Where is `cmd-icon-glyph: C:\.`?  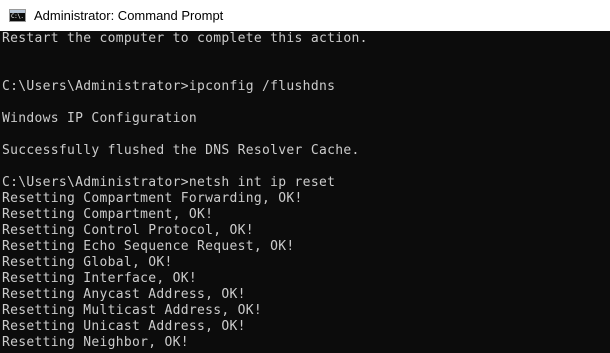
cmd-icon-glyph: C:\. is located at coordinates (17, 16).